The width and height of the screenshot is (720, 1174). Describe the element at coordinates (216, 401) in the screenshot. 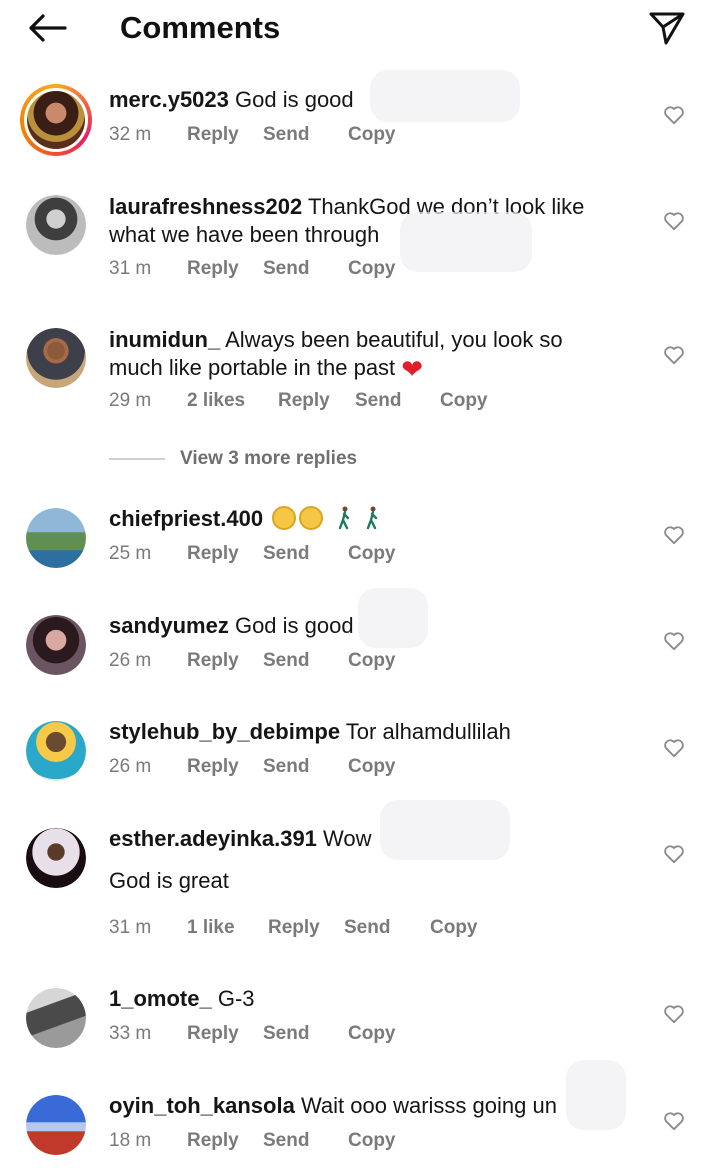

I see `likes-count: 2 likes` at that location.